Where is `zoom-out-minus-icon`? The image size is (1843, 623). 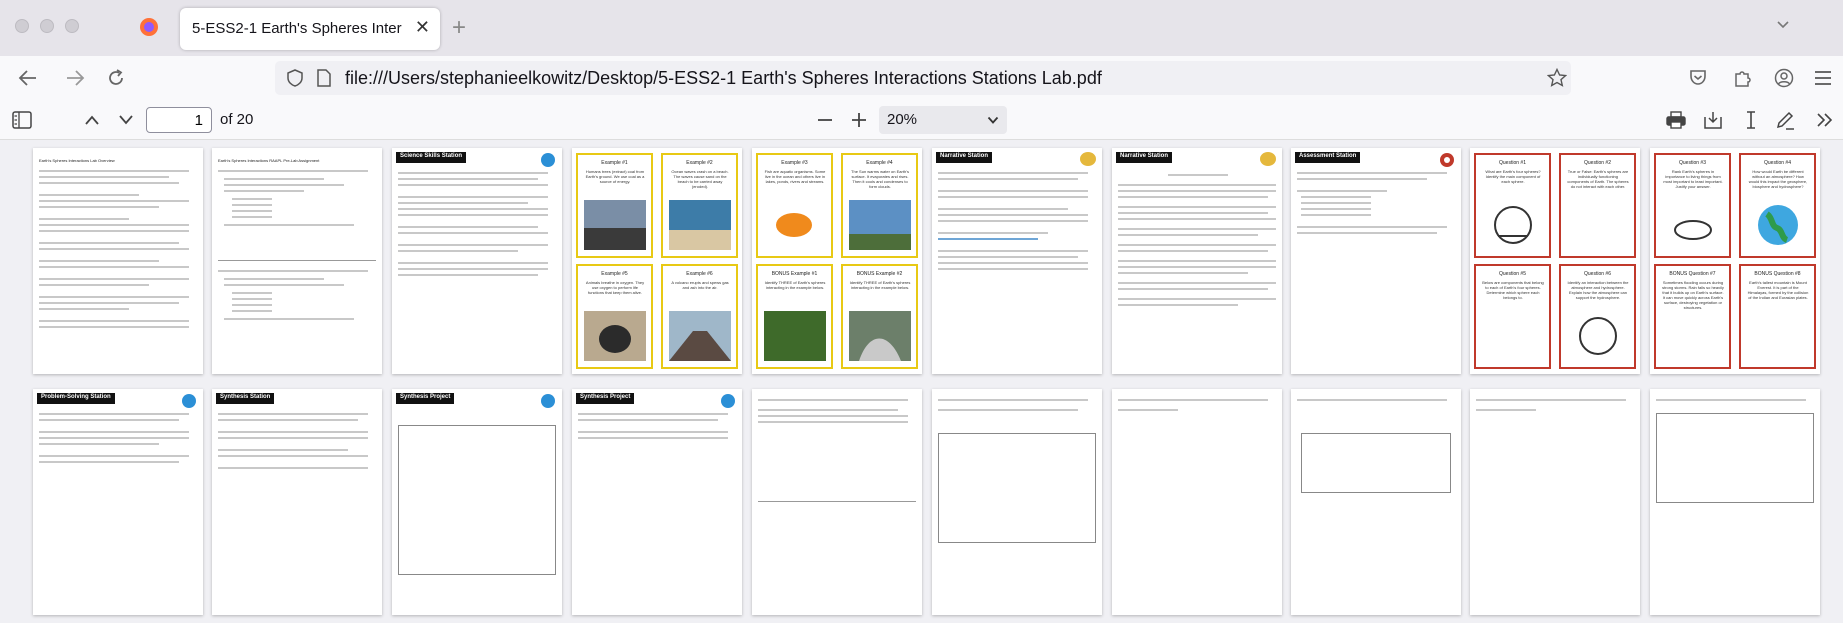
zoom-out-minus-icon is located at coordinates (825, 120).